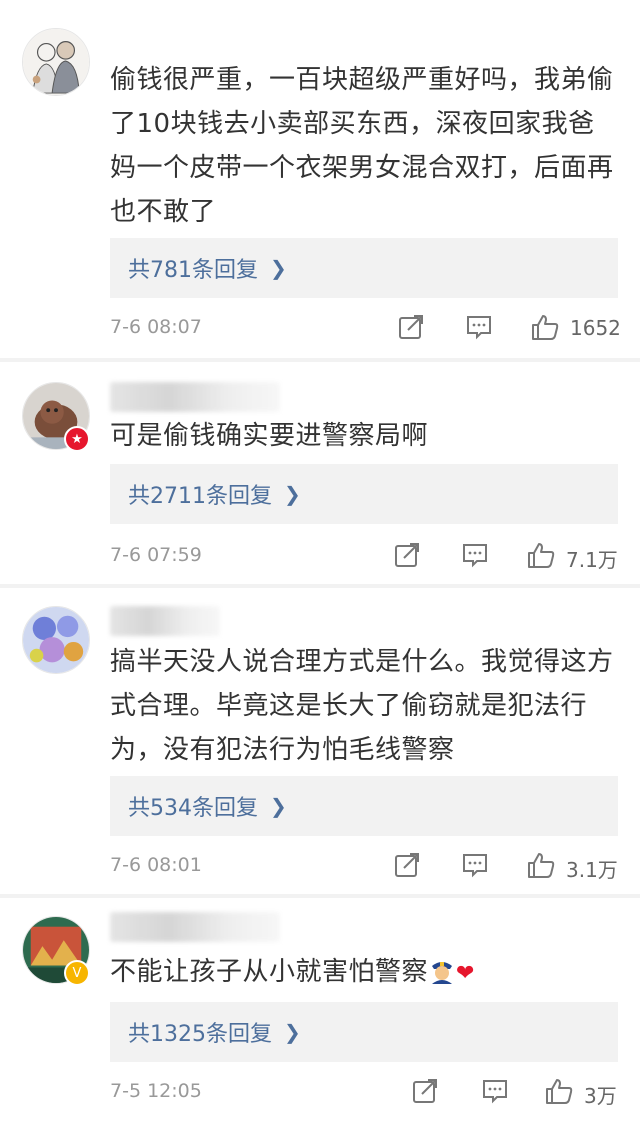 The width and height of the screenshot is (640, 1121). Describe the element at coordinates (365, 866) in the screenshot. I see `comment-meta: 7-6 08:01 3.1万` at that location.